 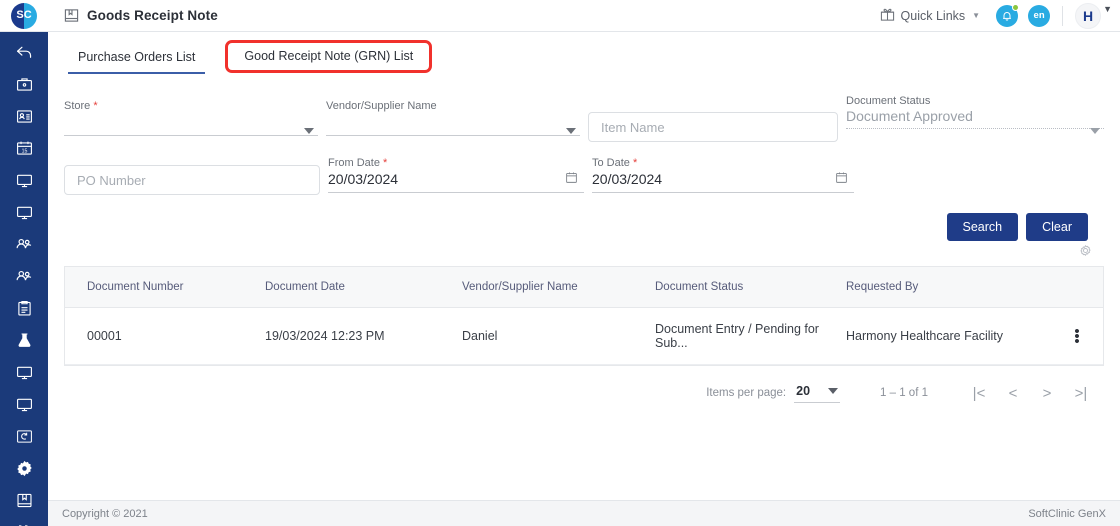 What do you see at coordinates (191, 115) in the screenshot?
I see `store-field: Store *` at bounding box center [191, 115].